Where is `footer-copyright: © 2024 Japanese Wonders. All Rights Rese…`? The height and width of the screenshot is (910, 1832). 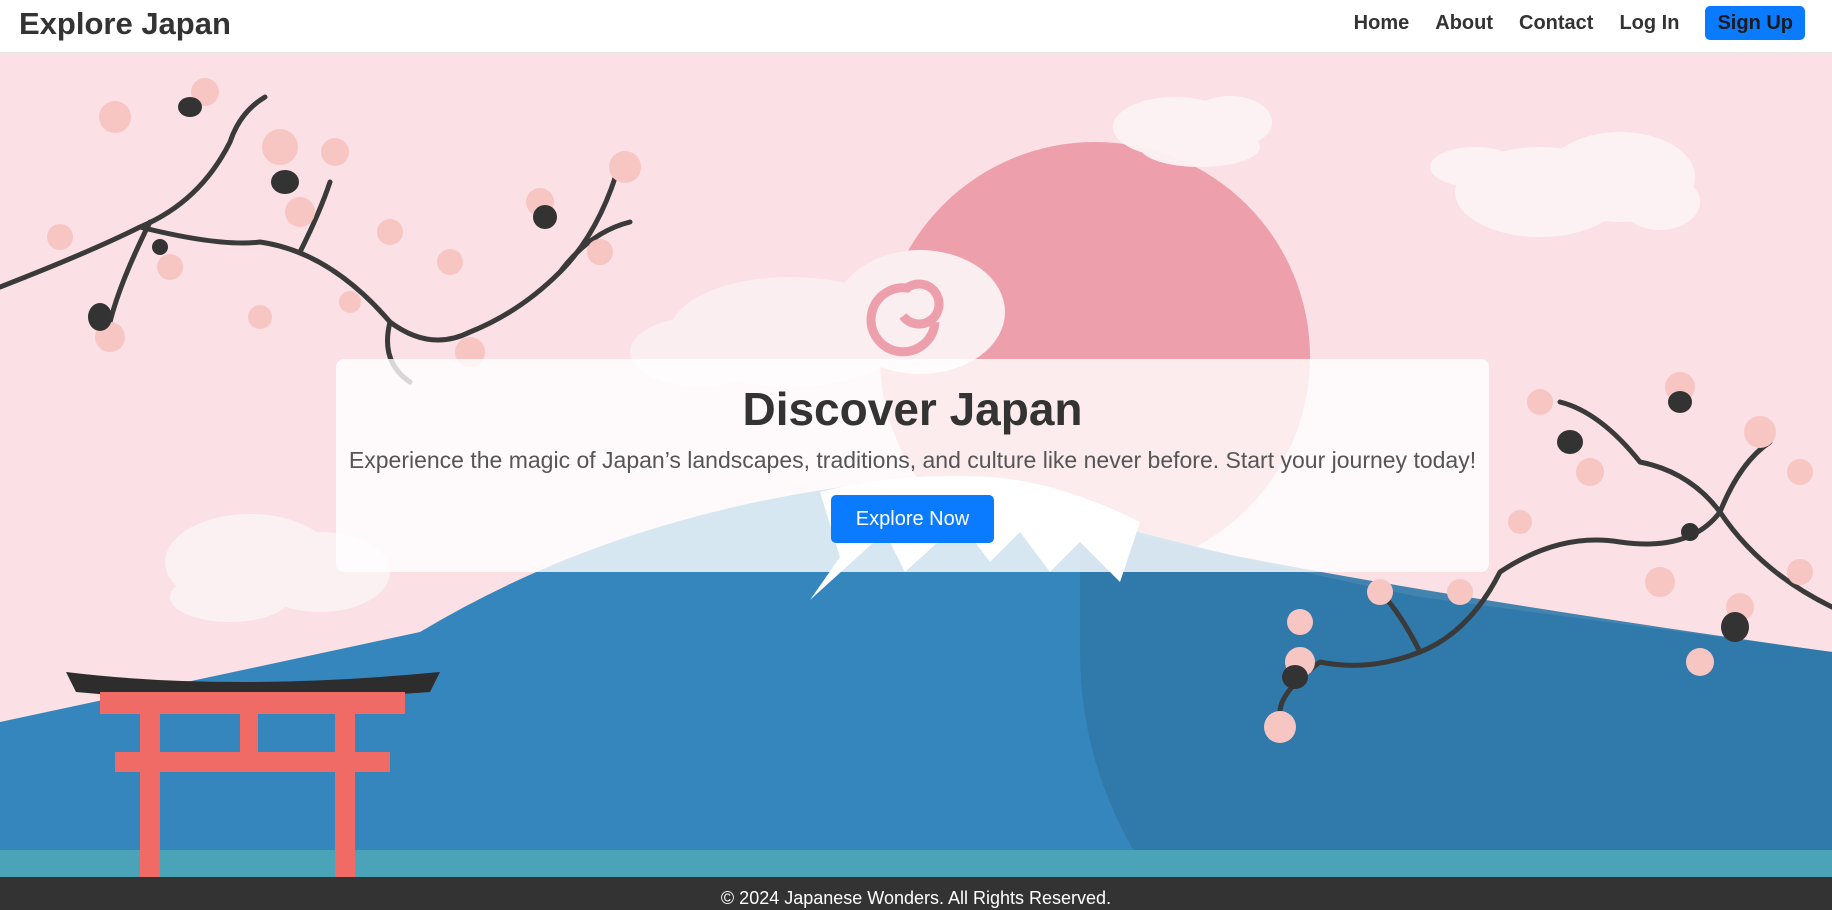
footer-copyright: © 2024 Japanese Wonders. All Rights Rese… is located at coordinates (916, 898).